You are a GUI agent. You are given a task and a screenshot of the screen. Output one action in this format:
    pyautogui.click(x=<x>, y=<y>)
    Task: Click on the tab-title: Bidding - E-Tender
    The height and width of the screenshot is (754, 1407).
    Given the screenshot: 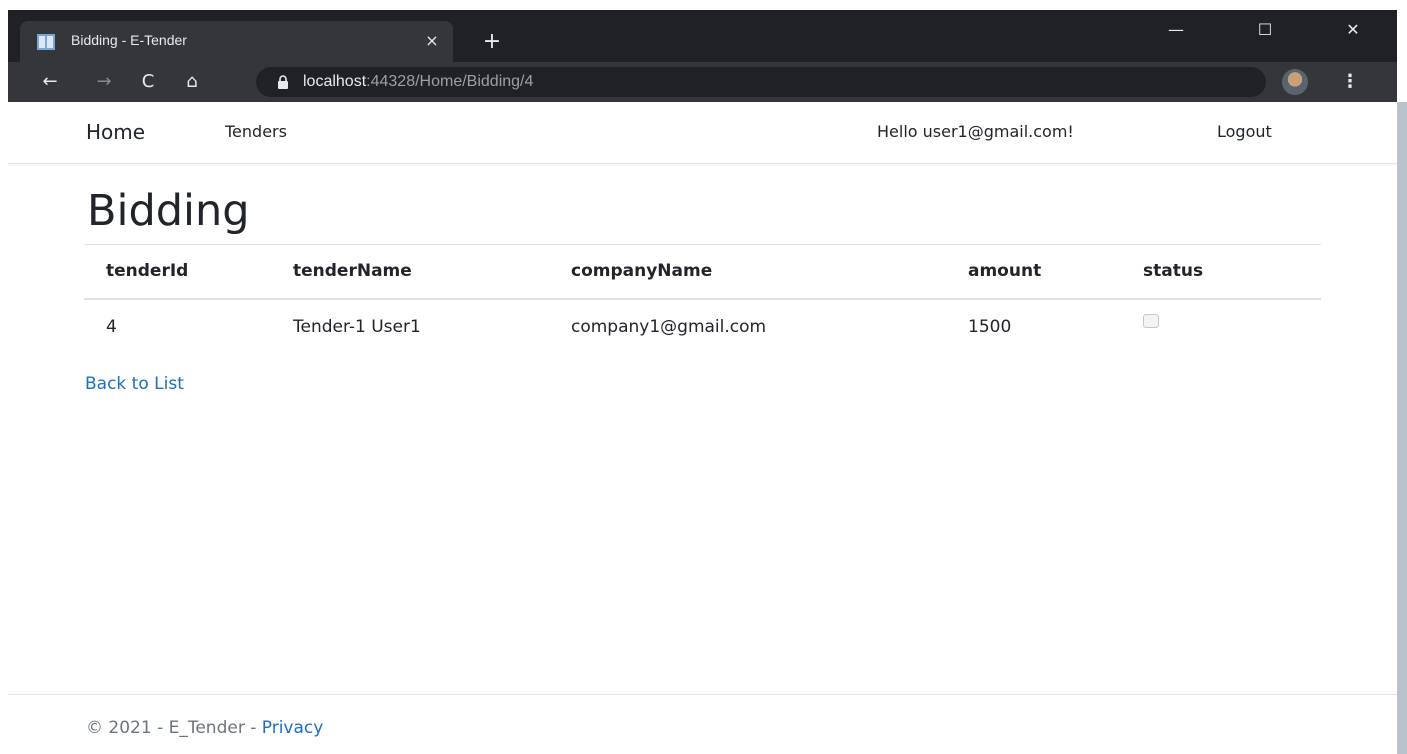 What is the action you would take?
    pyautogui.click(x=129, y=40)
    